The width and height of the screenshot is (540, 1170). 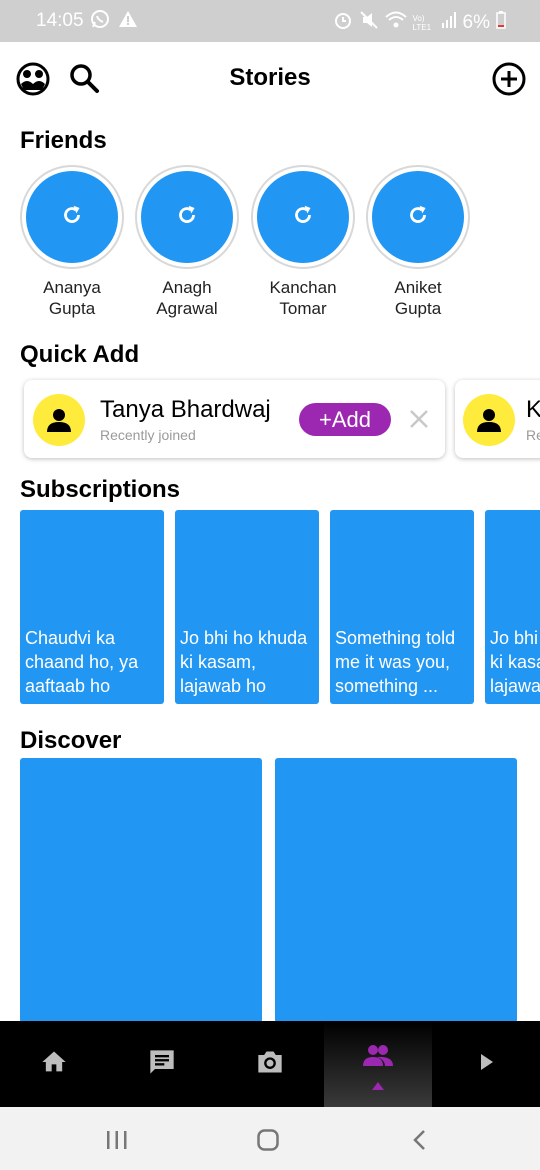 What do you see at coordinates (100, 489) in the screenshot?
I see `subscriptions-section-title: Subscriptions` at bounding box center [100, 489].